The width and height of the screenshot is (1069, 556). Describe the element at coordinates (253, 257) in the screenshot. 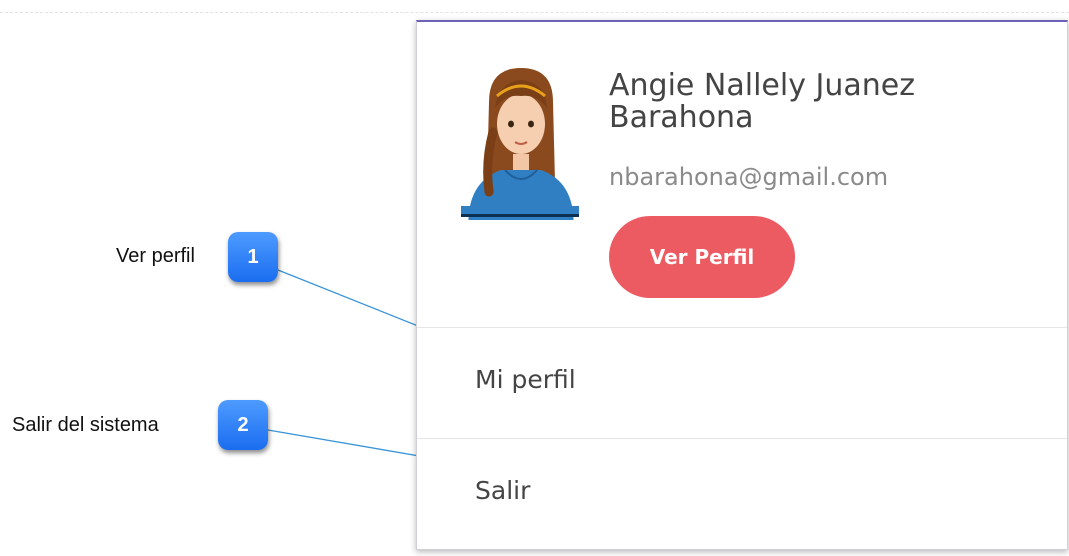

I see `callout-1-badge: 1` at that location.